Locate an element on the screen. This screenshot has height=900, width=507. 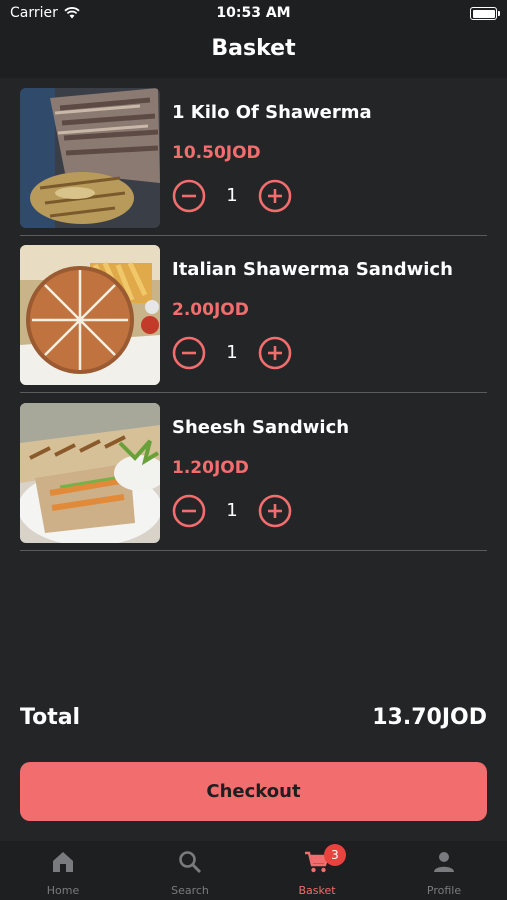
checkout-button: Checkout is located at coordinates (253, 791).